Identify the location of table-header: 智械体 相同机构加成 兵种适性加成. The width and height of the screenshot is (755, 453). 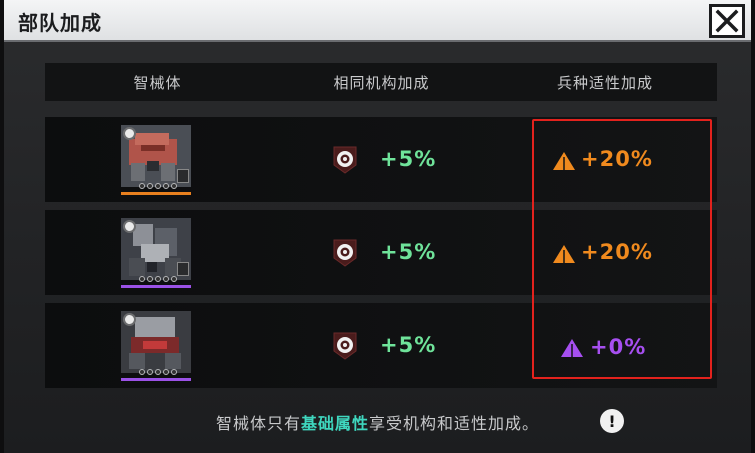
(381, 82).